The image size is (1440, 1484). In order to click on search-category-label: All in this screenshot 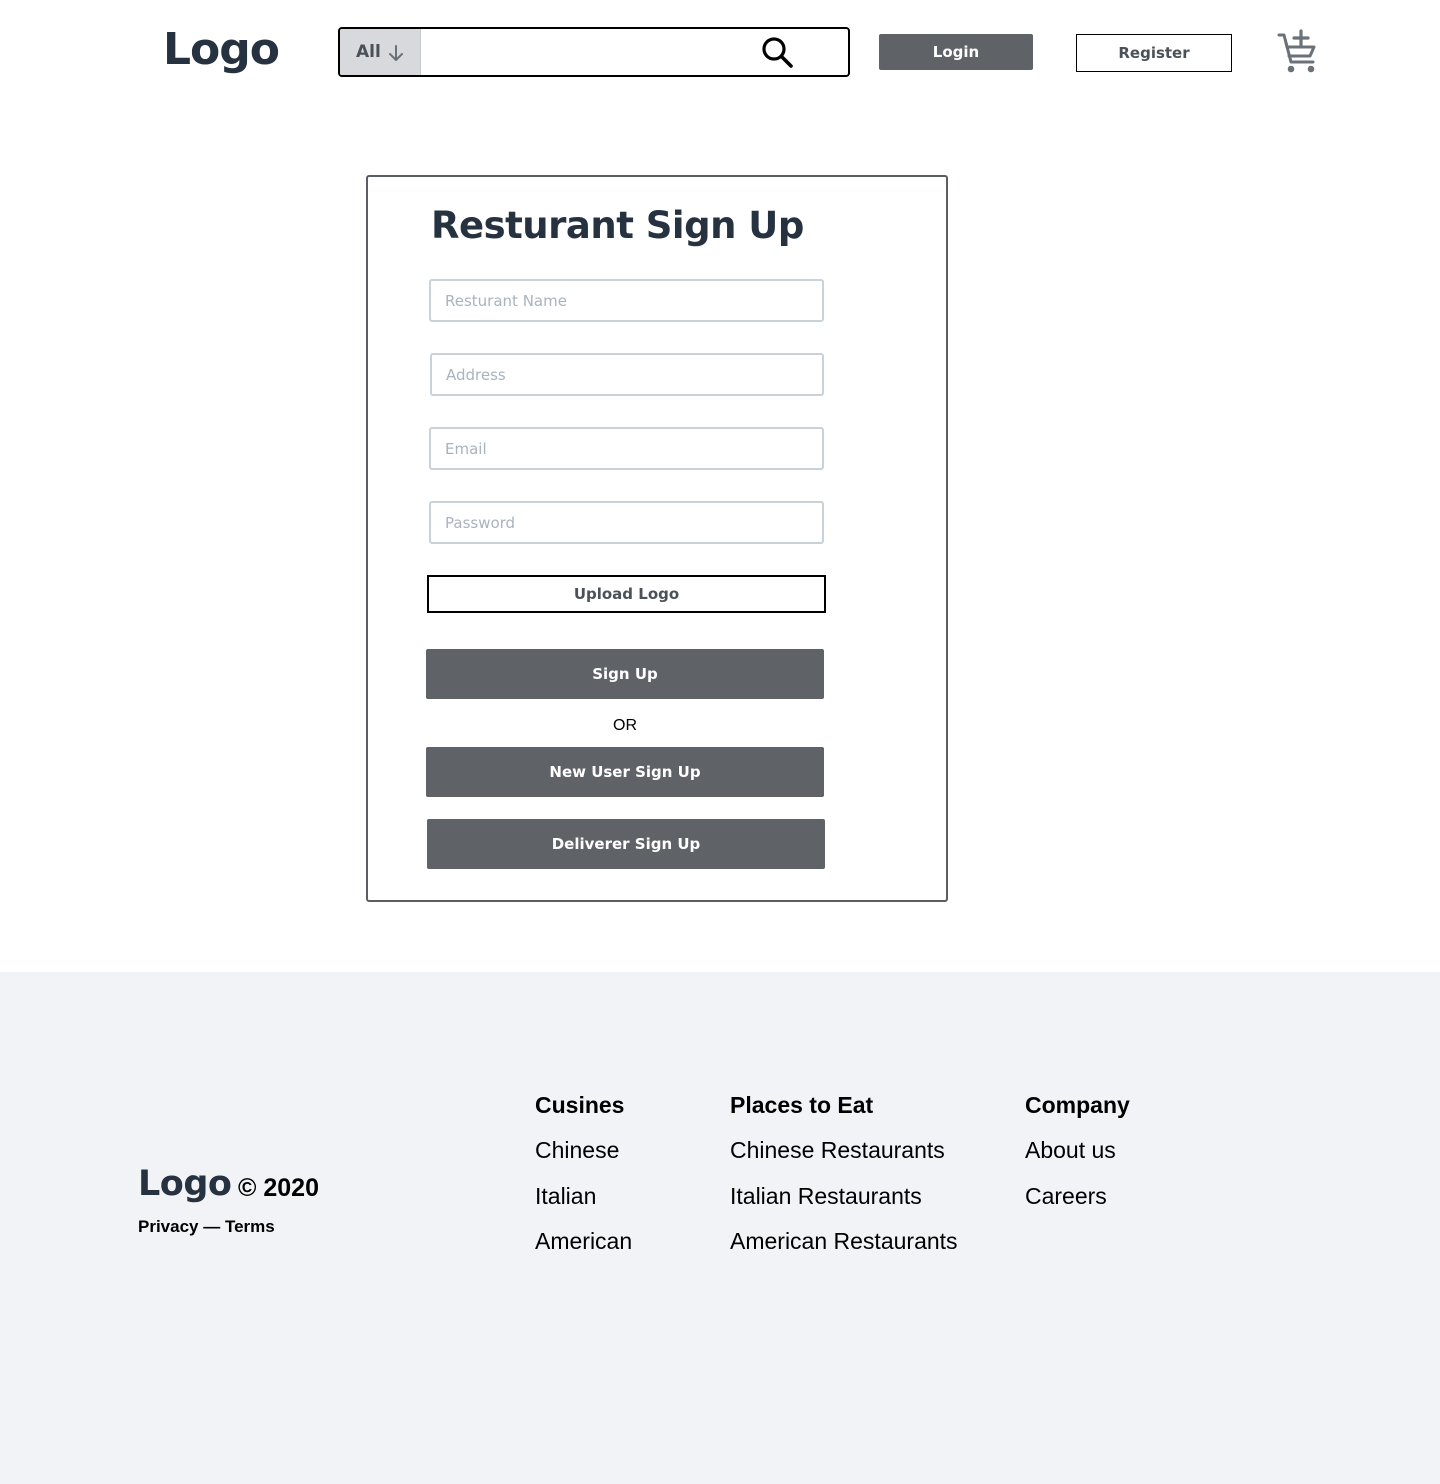, I will do `click(368, 52)`.